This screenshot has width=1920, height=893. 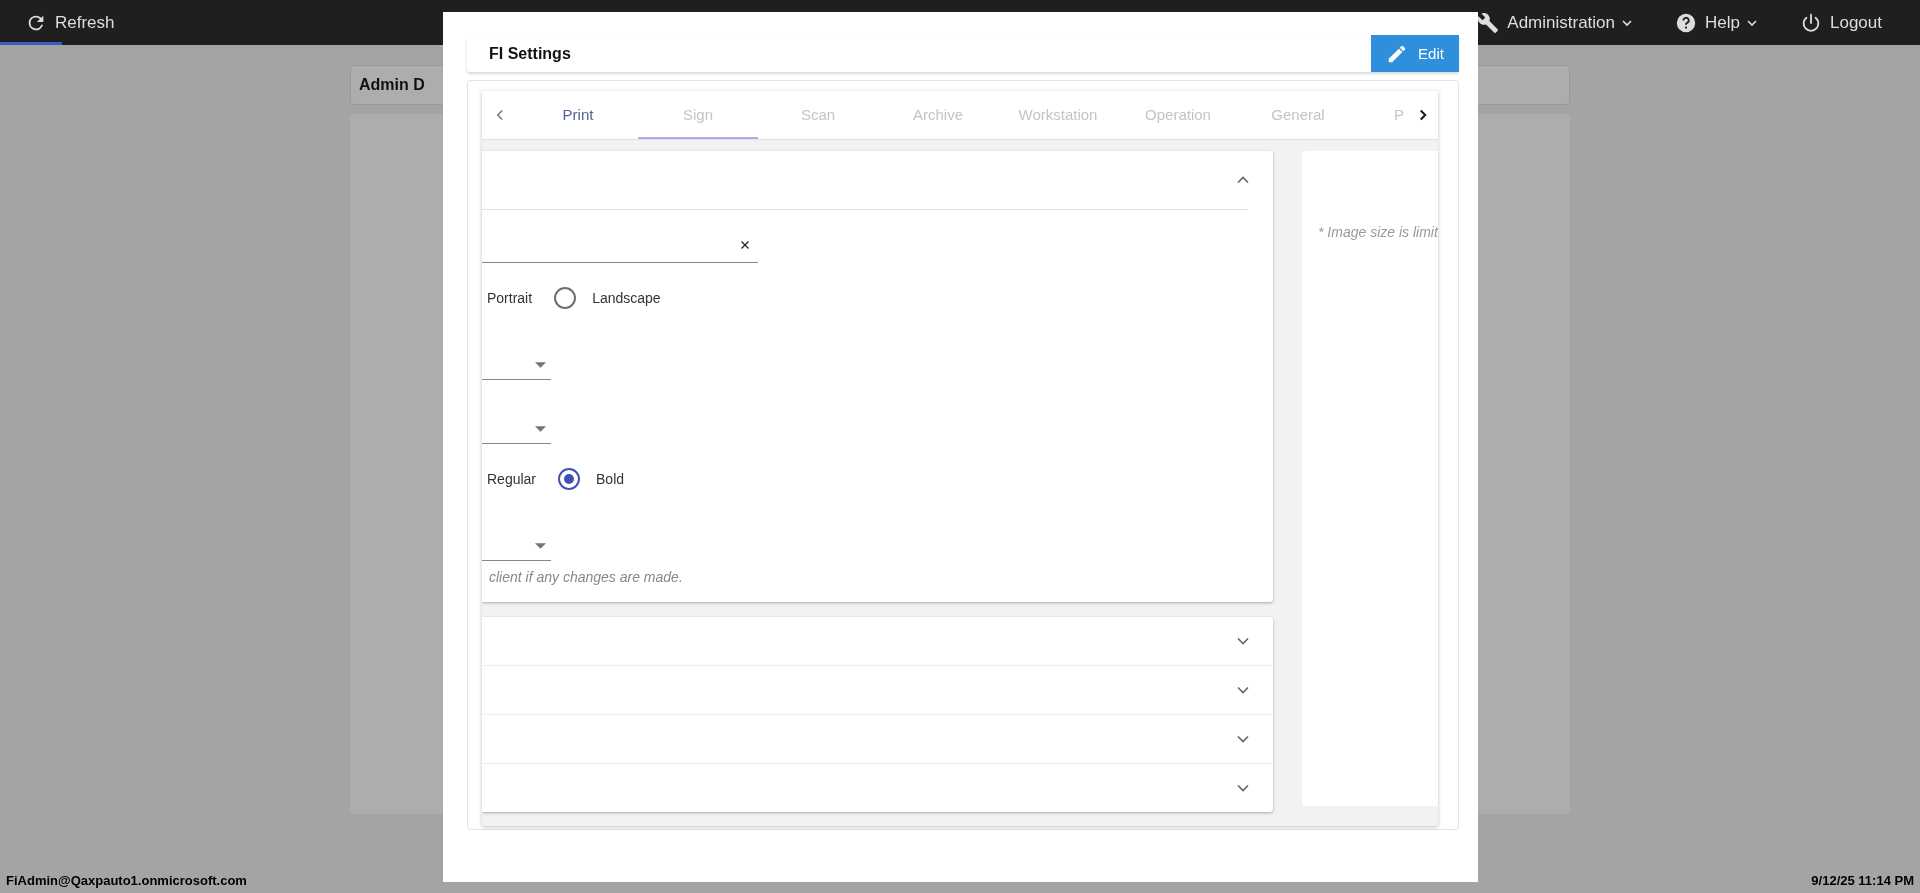 I want to click on note-text: client if any changes are made., so click(x=586, y=577).